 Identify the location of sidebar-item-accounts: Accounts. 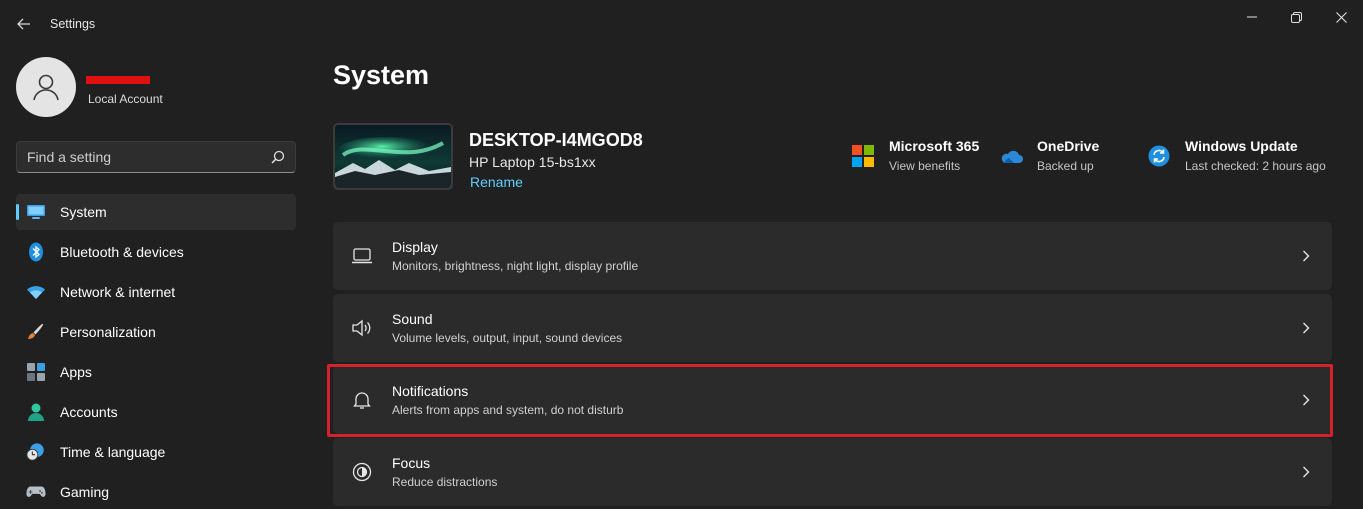
(156, 412).